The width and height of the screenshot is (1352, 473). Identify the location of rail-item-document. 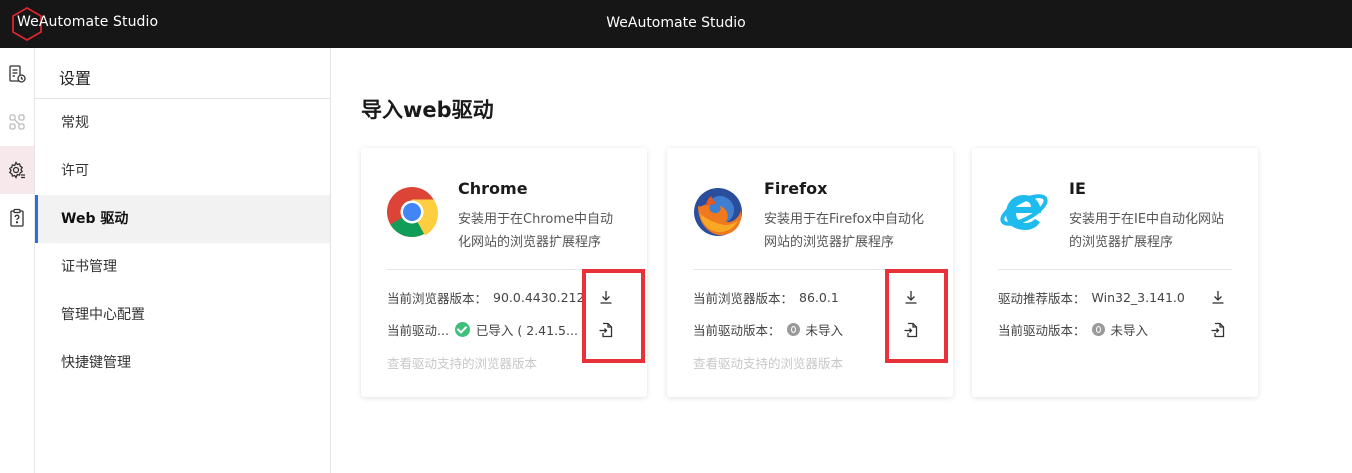
(17, 74).